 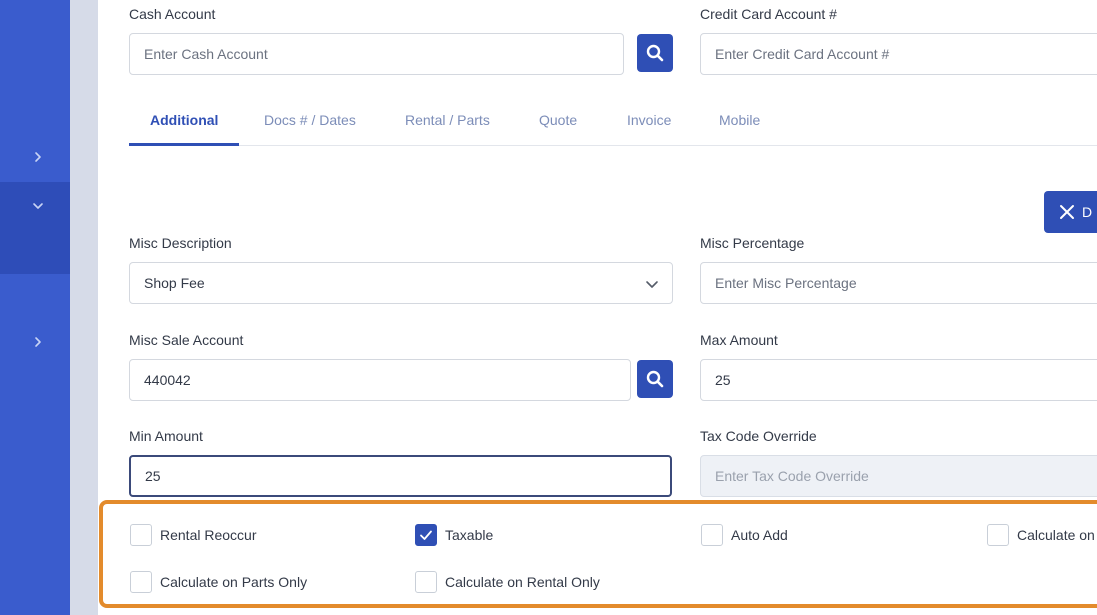 What do you see at coordinates (400, 476) in the screenshot?
I see `min-amount-input: 25` at bounding box center [400, 476].